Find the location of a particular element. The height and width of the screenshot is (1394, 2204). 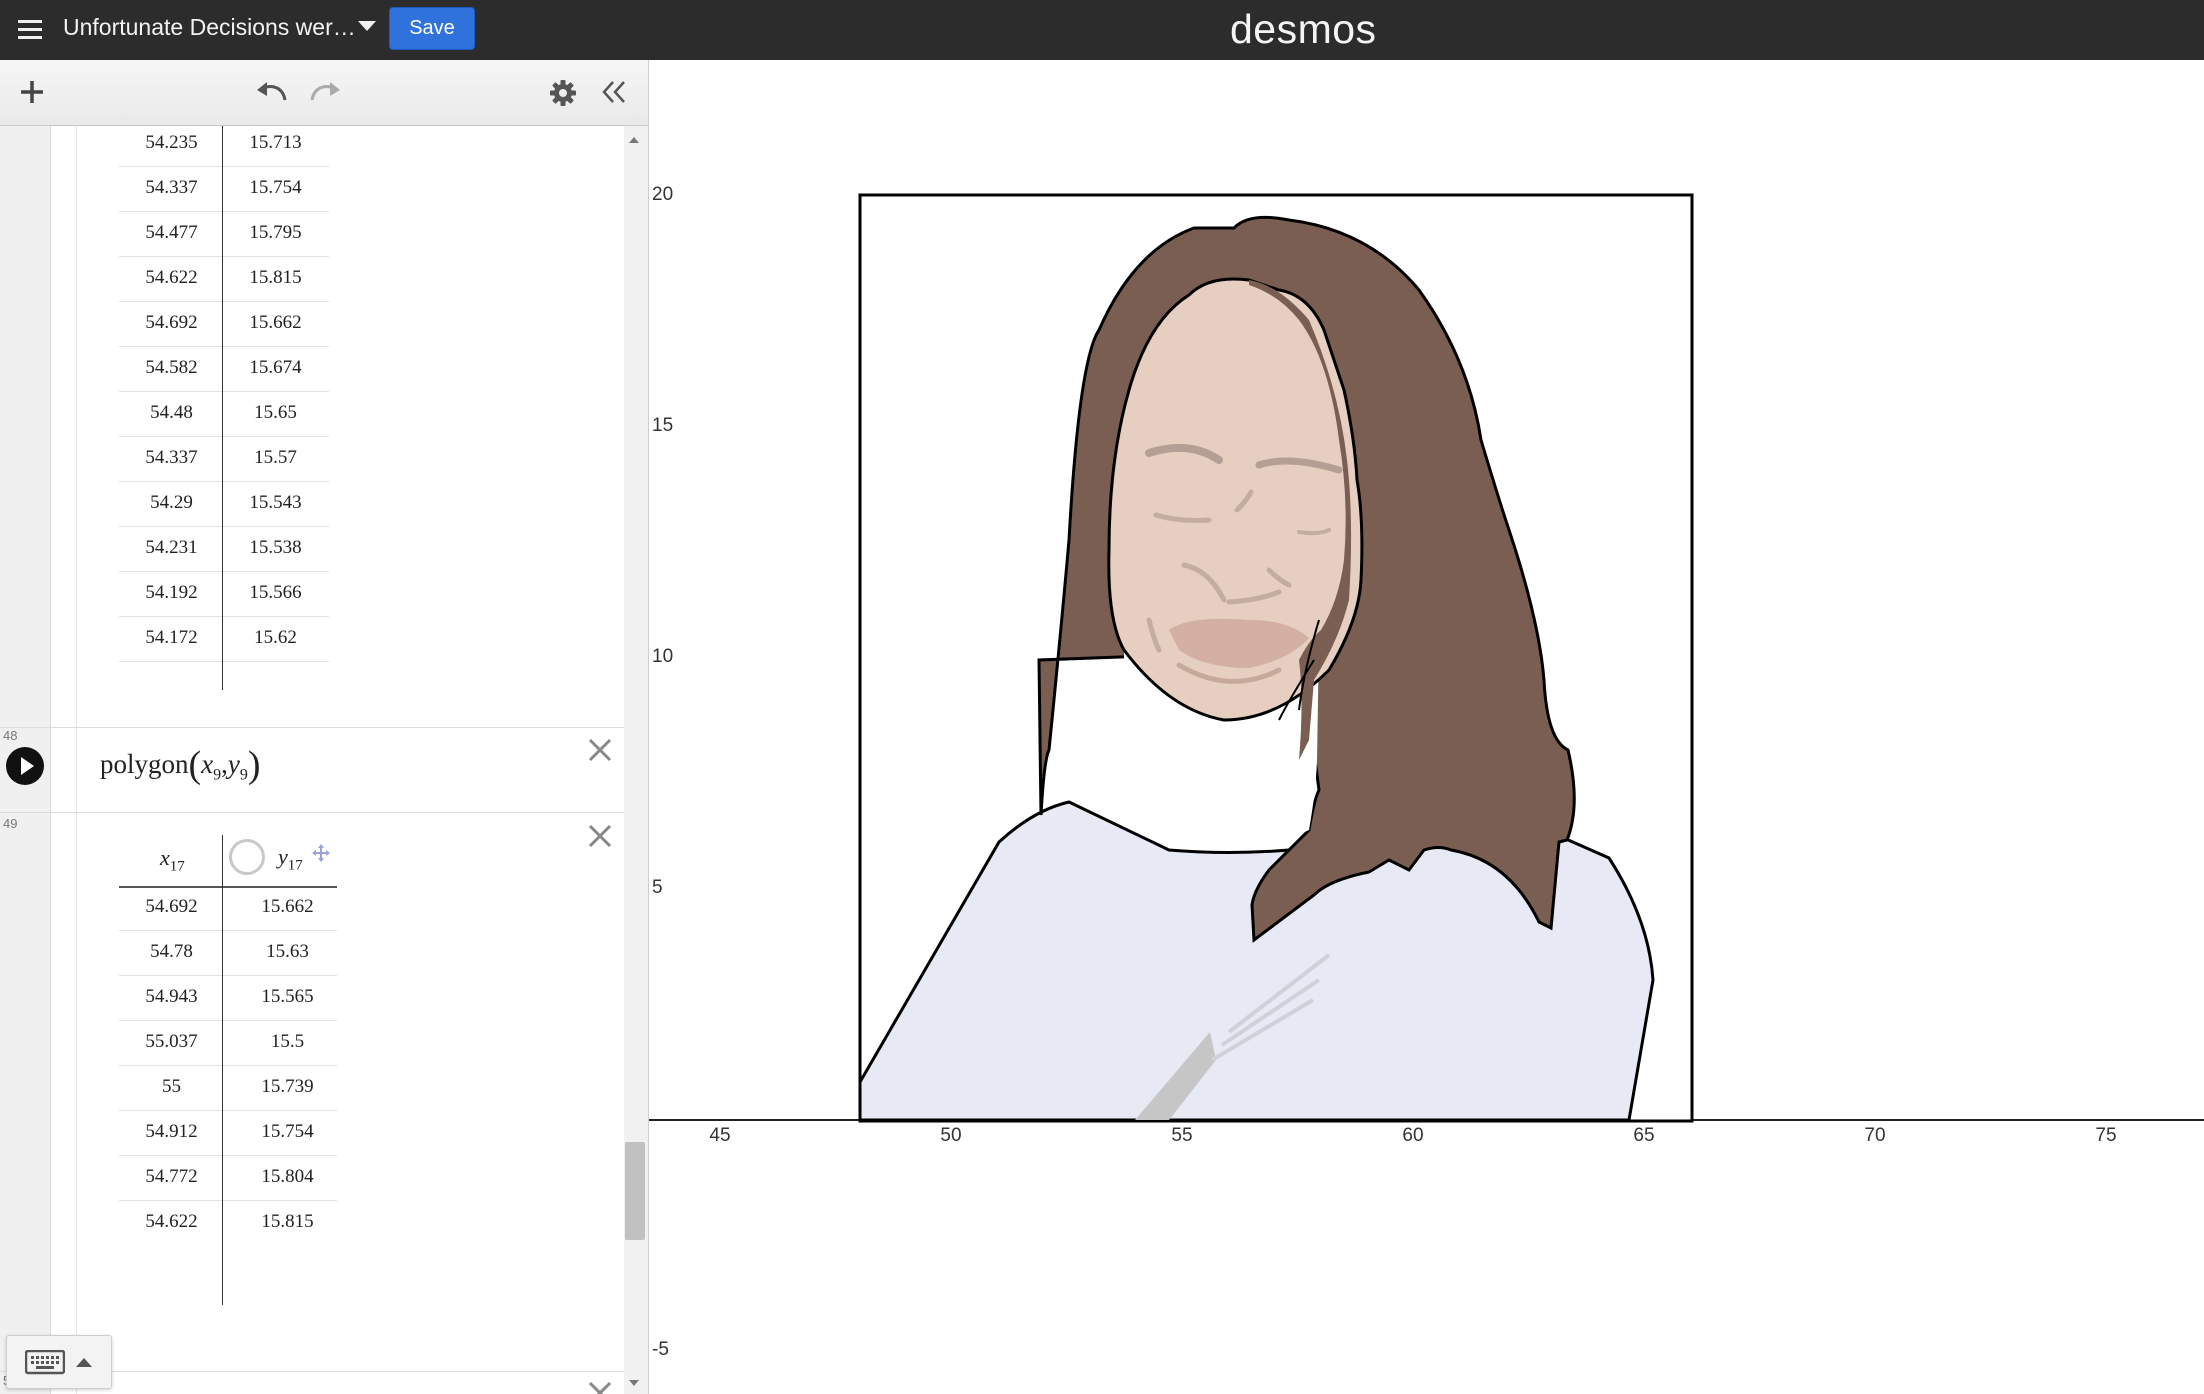

table-cell-x: 54.477 is located at coordinates (171, 233).